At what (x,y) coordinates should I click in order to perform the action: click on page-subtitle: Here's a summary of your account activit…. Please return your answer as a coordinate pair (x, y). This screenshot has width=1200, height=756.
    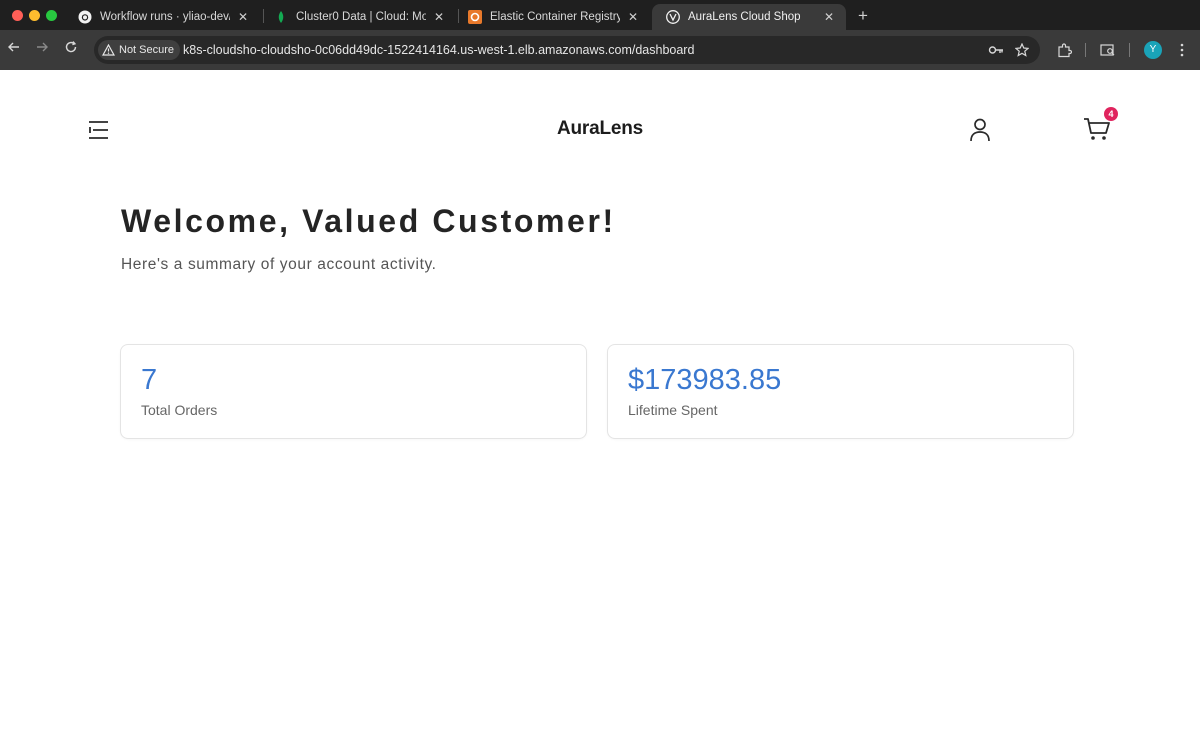
    Looking at the image, I should click on (279, 264).